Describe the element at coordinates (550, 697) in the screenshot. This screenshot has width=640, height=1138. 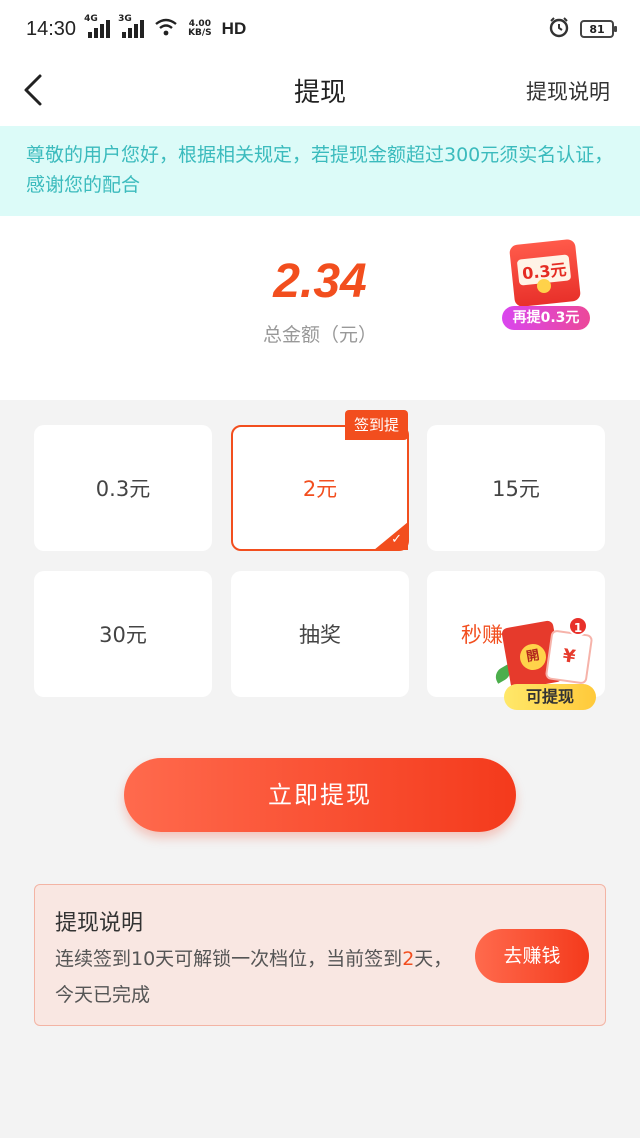
I see `withdrawable-label: 可提现` at that location.